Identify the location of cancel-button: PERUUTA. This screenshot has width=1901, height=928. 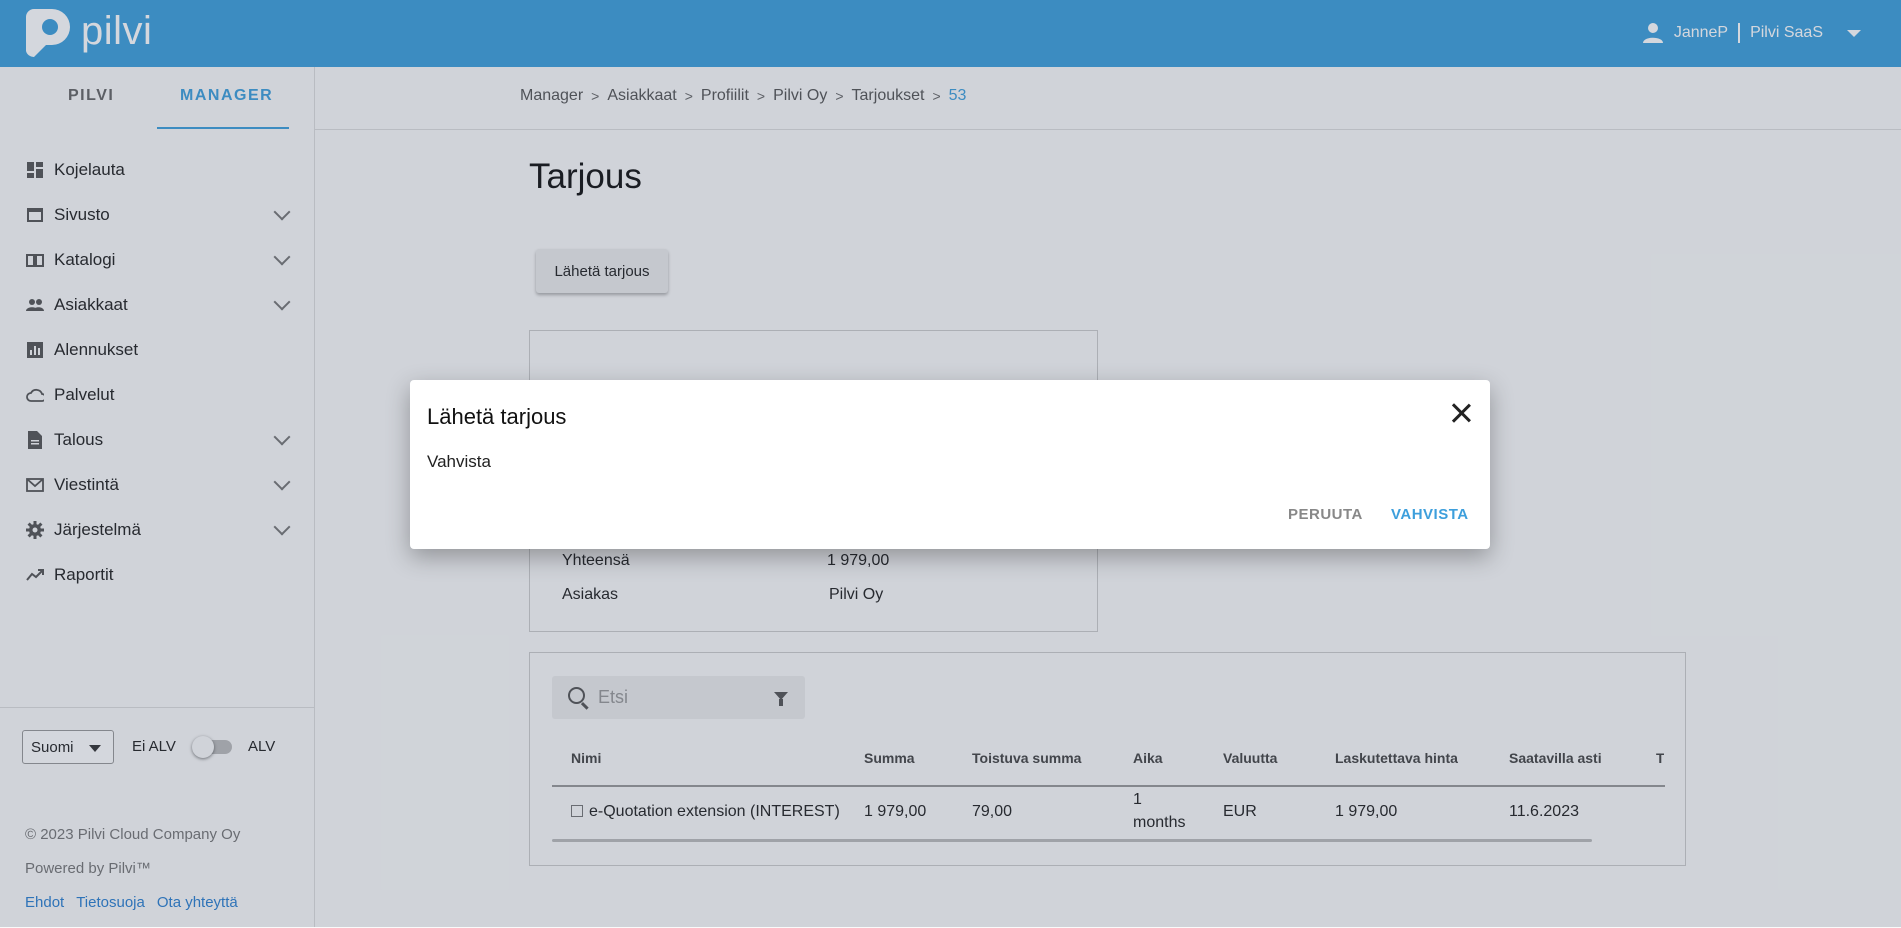
(1325, 514).